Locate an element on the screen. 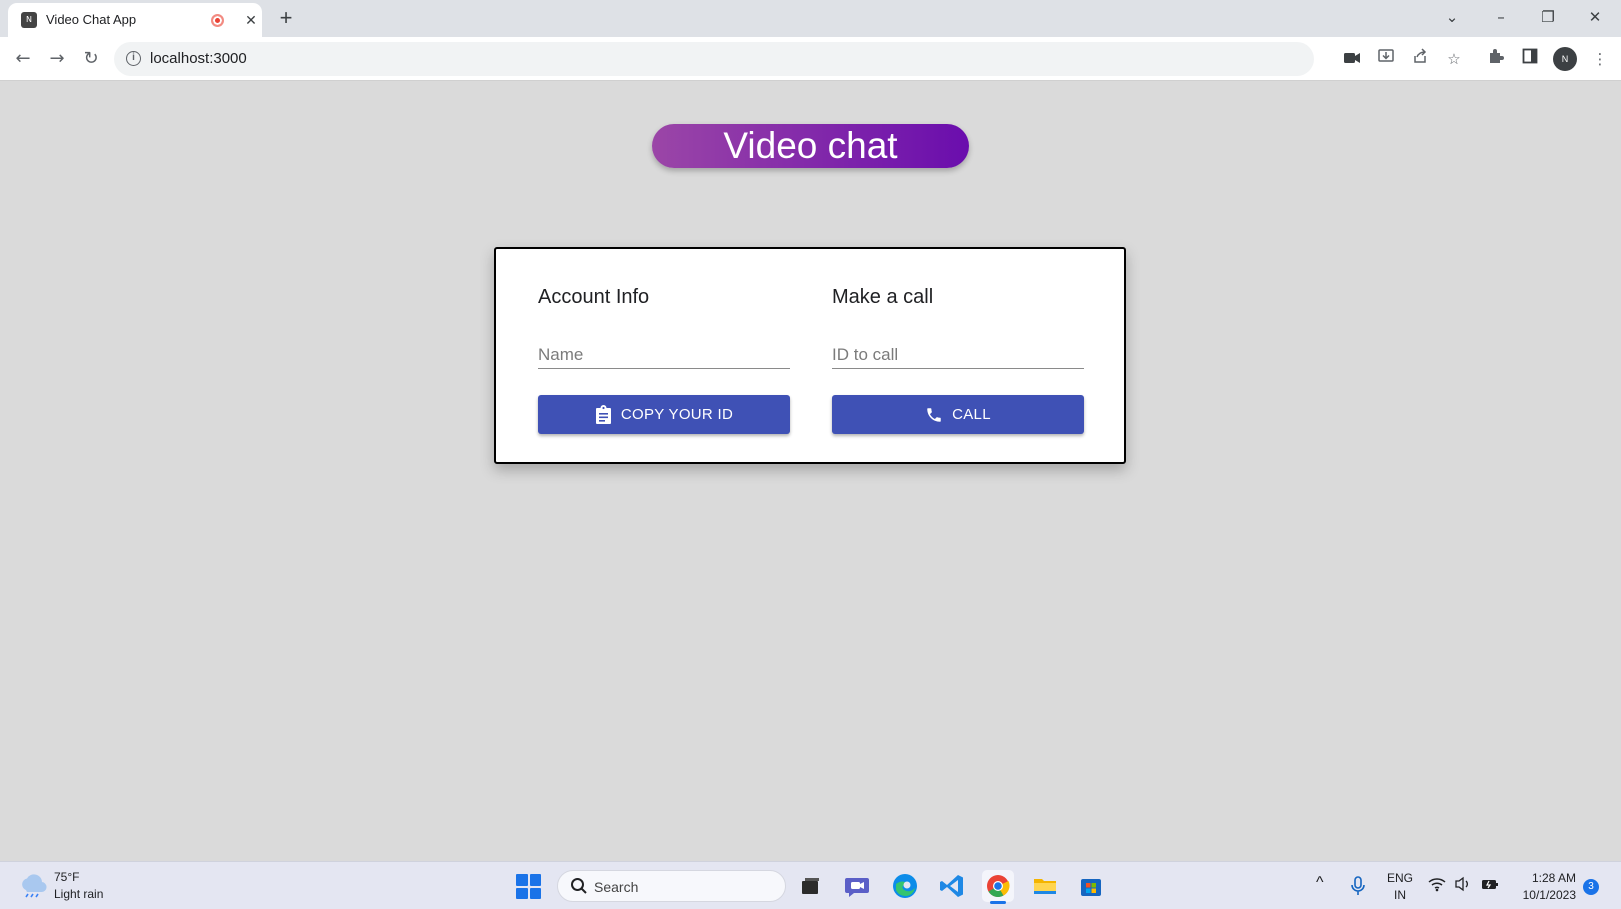  wifi-icon is located at coordinates (1437, 886).